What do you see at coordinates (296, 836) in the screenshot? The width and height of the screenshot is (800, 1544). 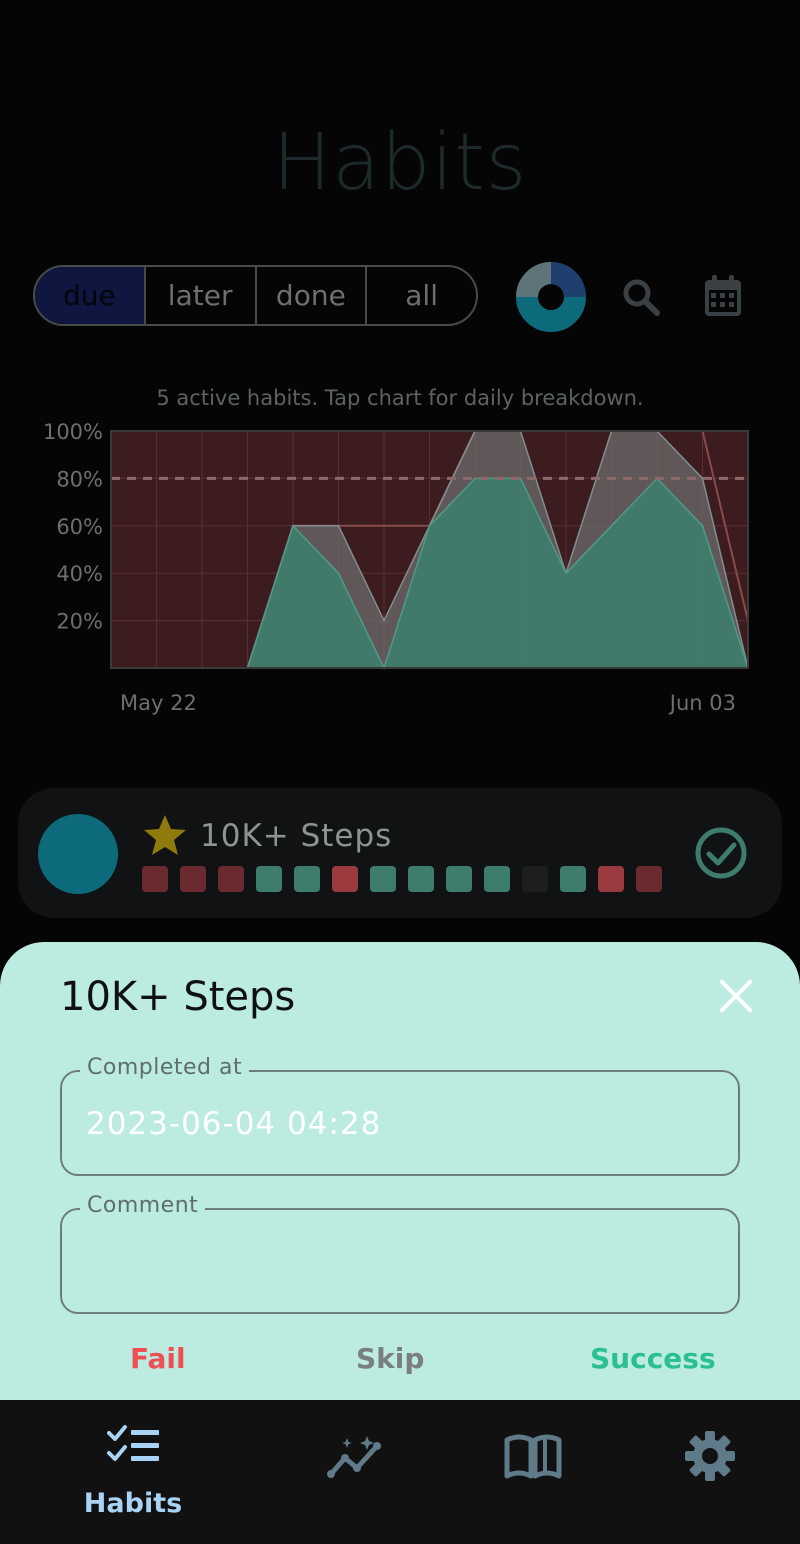 I see `habit-name: 10K+ Steps` at bounding box center [296, 836].